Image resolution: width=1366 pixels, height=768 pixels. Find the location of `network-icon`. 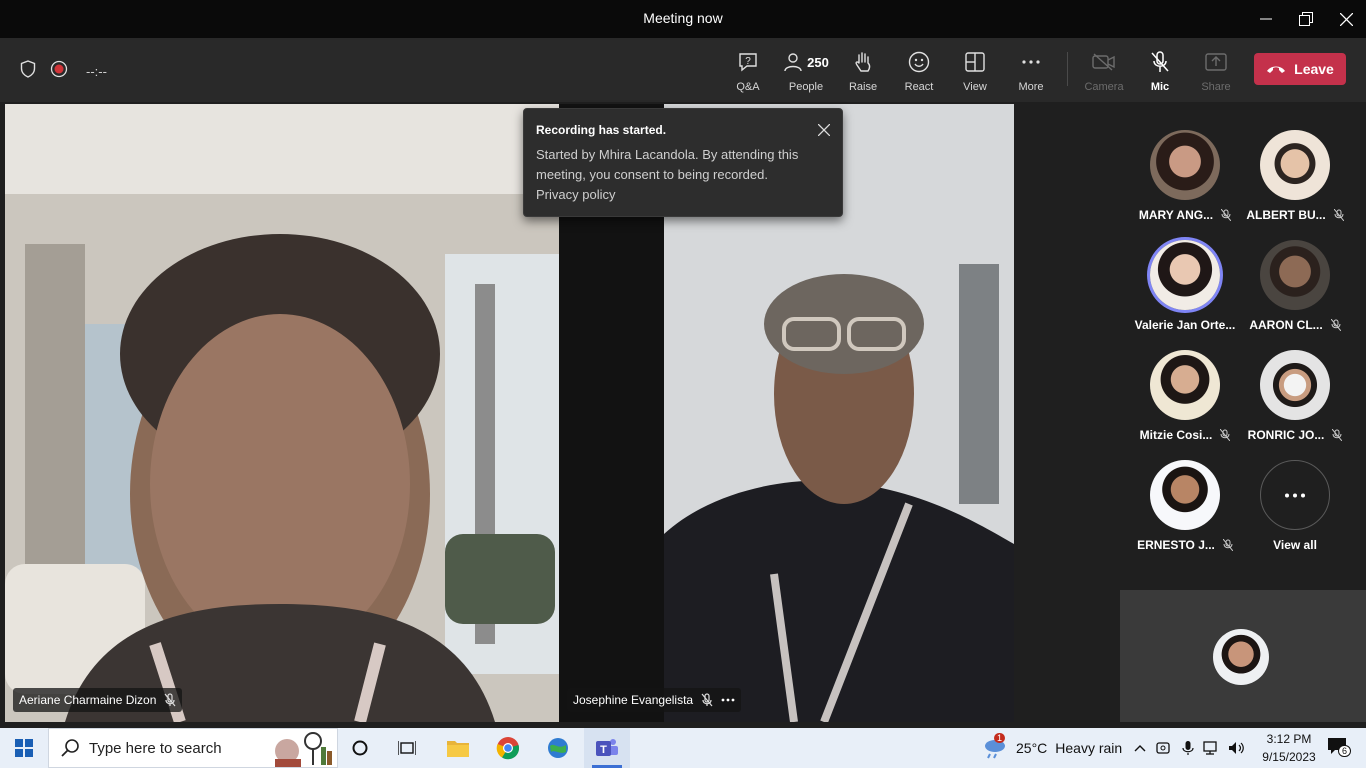

network-icon is located at coordinates (1210, 748).